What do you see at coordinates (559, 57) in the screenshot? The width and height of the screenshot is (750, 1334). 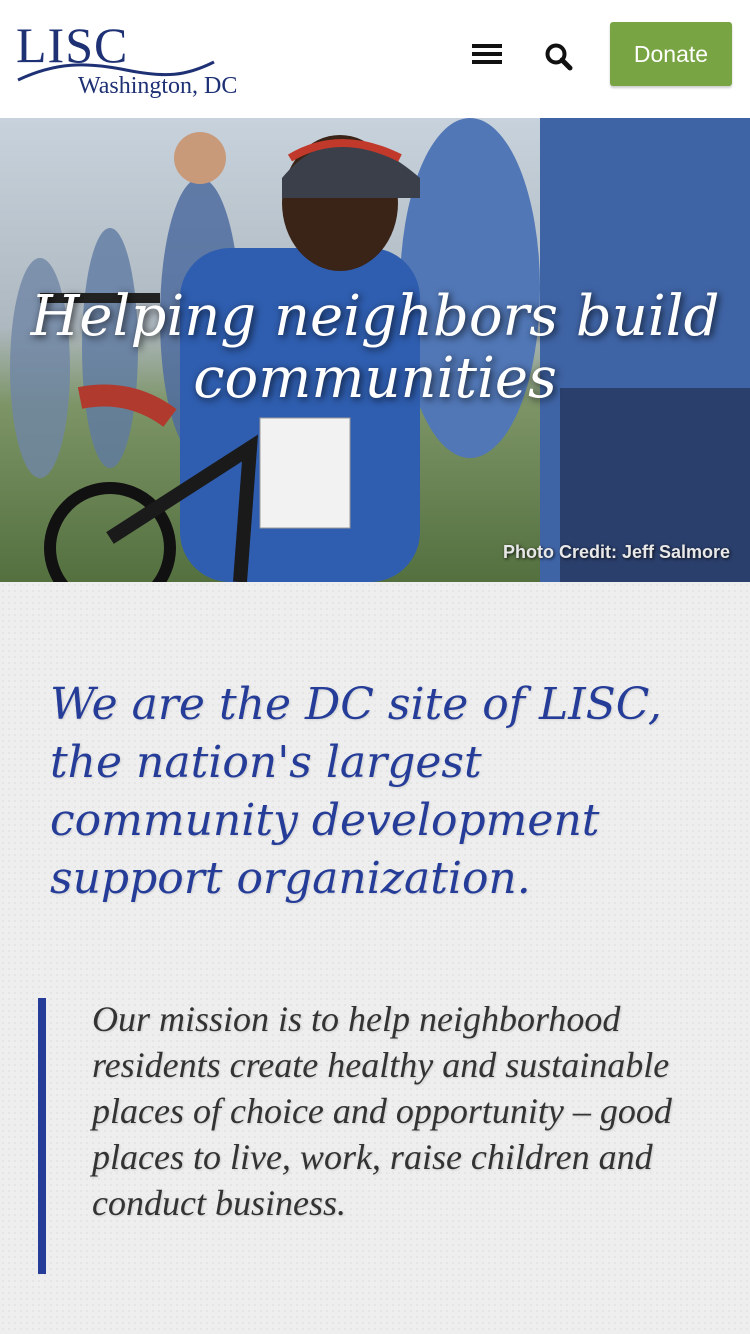 I see `search-icon` at bounding box center [559, 57].